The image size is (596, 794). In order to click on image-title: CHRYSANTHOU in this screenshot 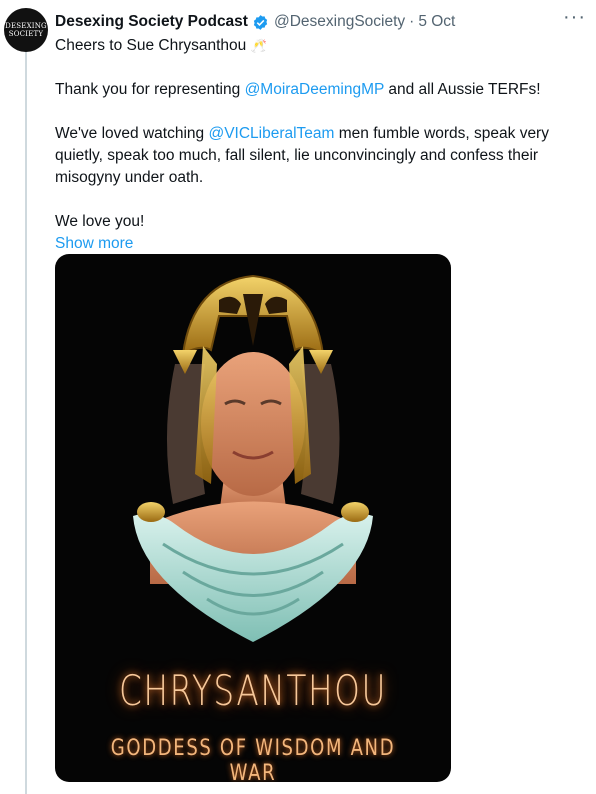, I will do `click(253, 690)`.